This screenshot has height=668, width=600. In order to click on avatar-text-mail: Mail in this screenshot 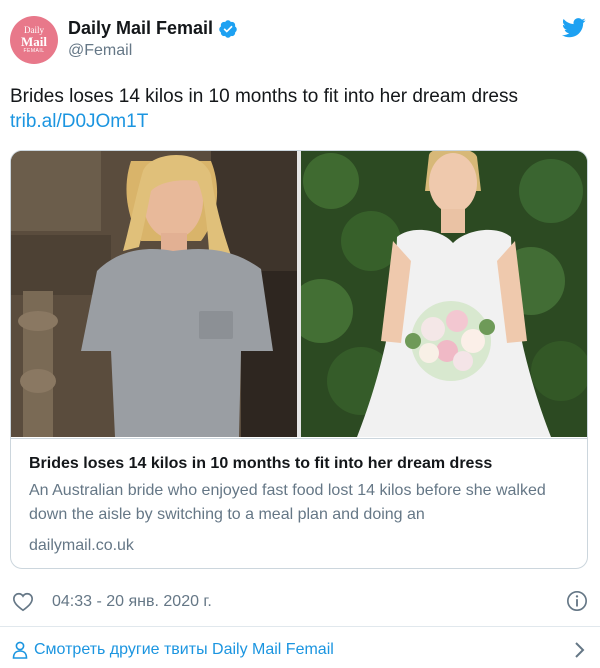, I will do `click(34, 41)`.